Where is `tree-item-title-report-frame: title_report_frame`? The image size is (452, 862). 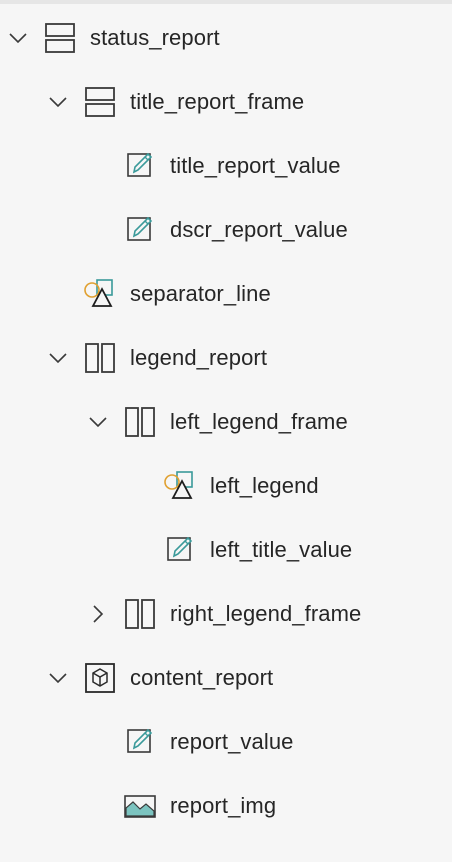 tree-item-title-report-frame: title_report_frame is located at coordinates (226, 102).